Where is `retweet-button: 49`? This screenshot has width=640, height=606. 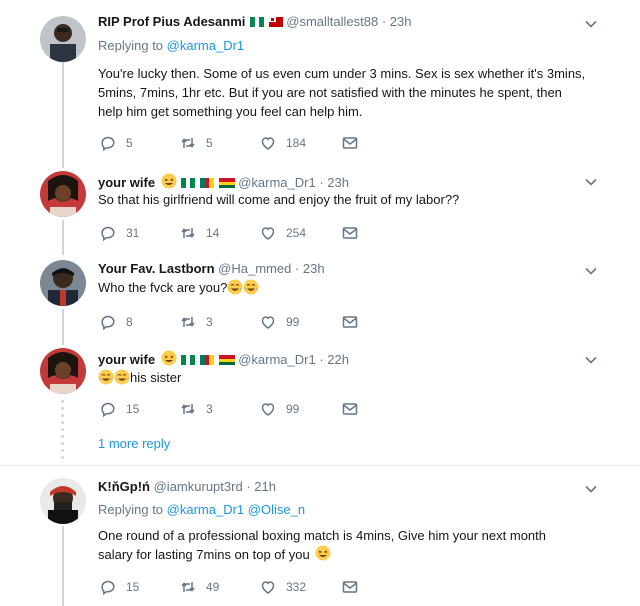 retweet-button: 49 is located at coordinates (199, 587).